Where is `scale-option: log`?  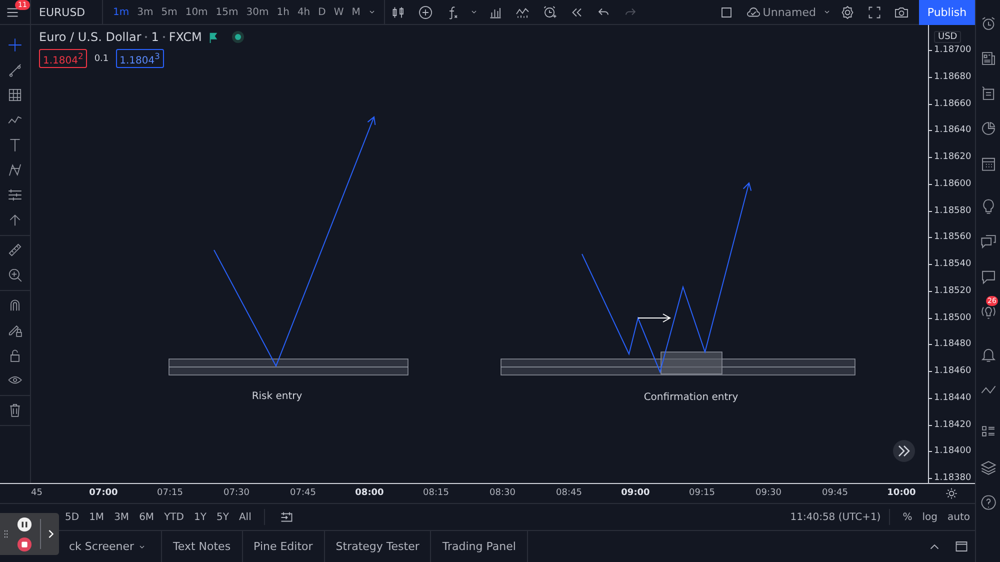 scale-option: log is located at coordinates (929, 517).